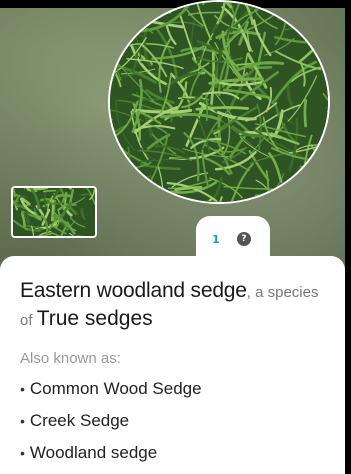 Image resolution: width=351 pixels, height=474 pixels. What do you see at coordinates (282, 292) in the screenshot?
I see `species-suffix: , a species` at bounding box center [282, 292].